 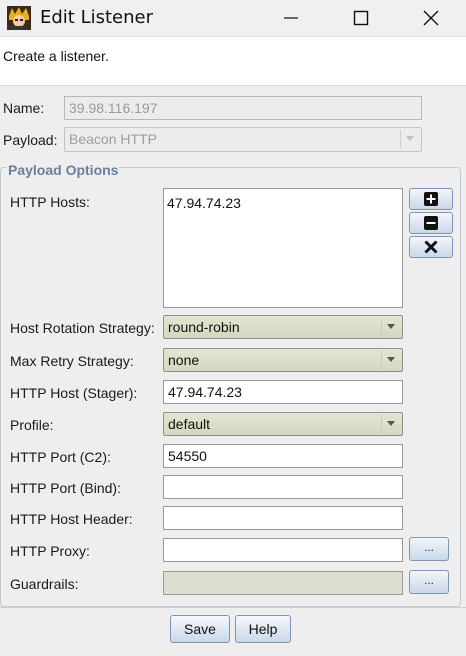 I want to click on host-rotation-value: round-robin, so click(x=204, y=327).